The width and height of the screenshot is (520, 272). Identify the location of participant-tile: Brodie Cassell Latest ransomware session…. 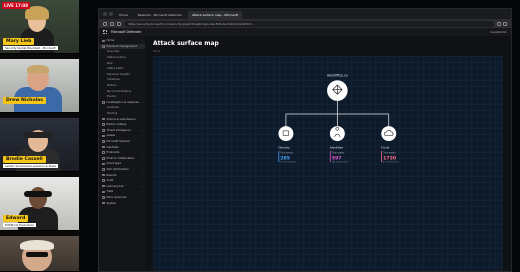
(39, 145).